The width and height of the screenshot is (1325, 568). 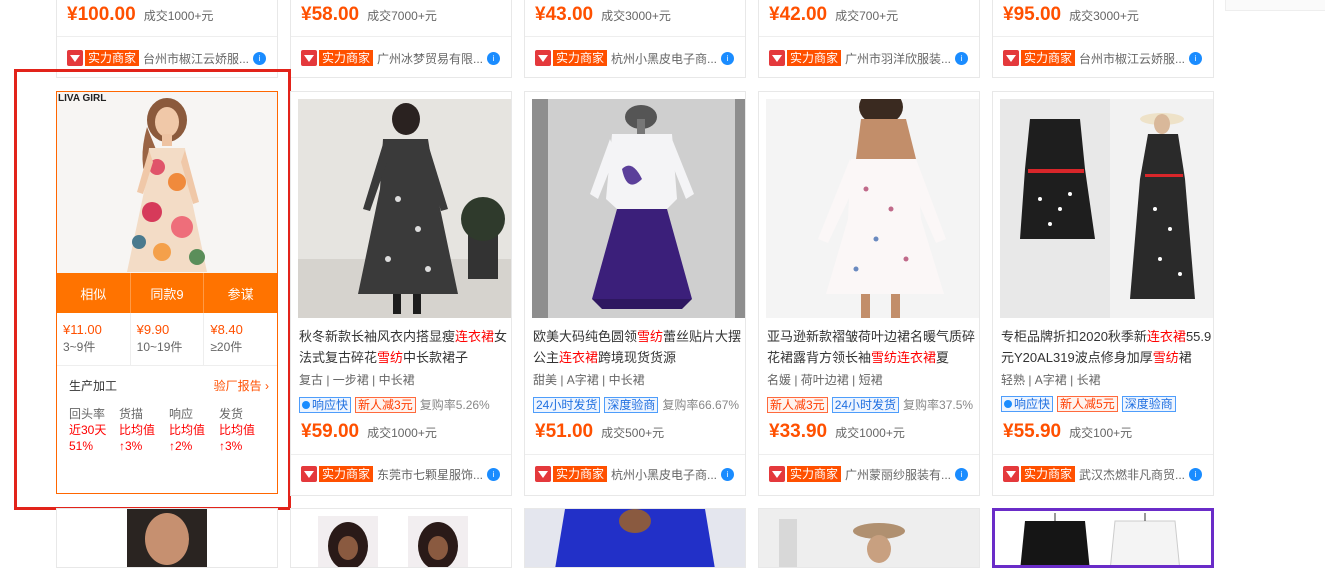 What do you see at coordinates (167, 39) in the screenshot?
I see `product-card: ¥100.00 成交1000+元 实力商家 台州市椒江云娇服... i` at bounding box center [167, 39].